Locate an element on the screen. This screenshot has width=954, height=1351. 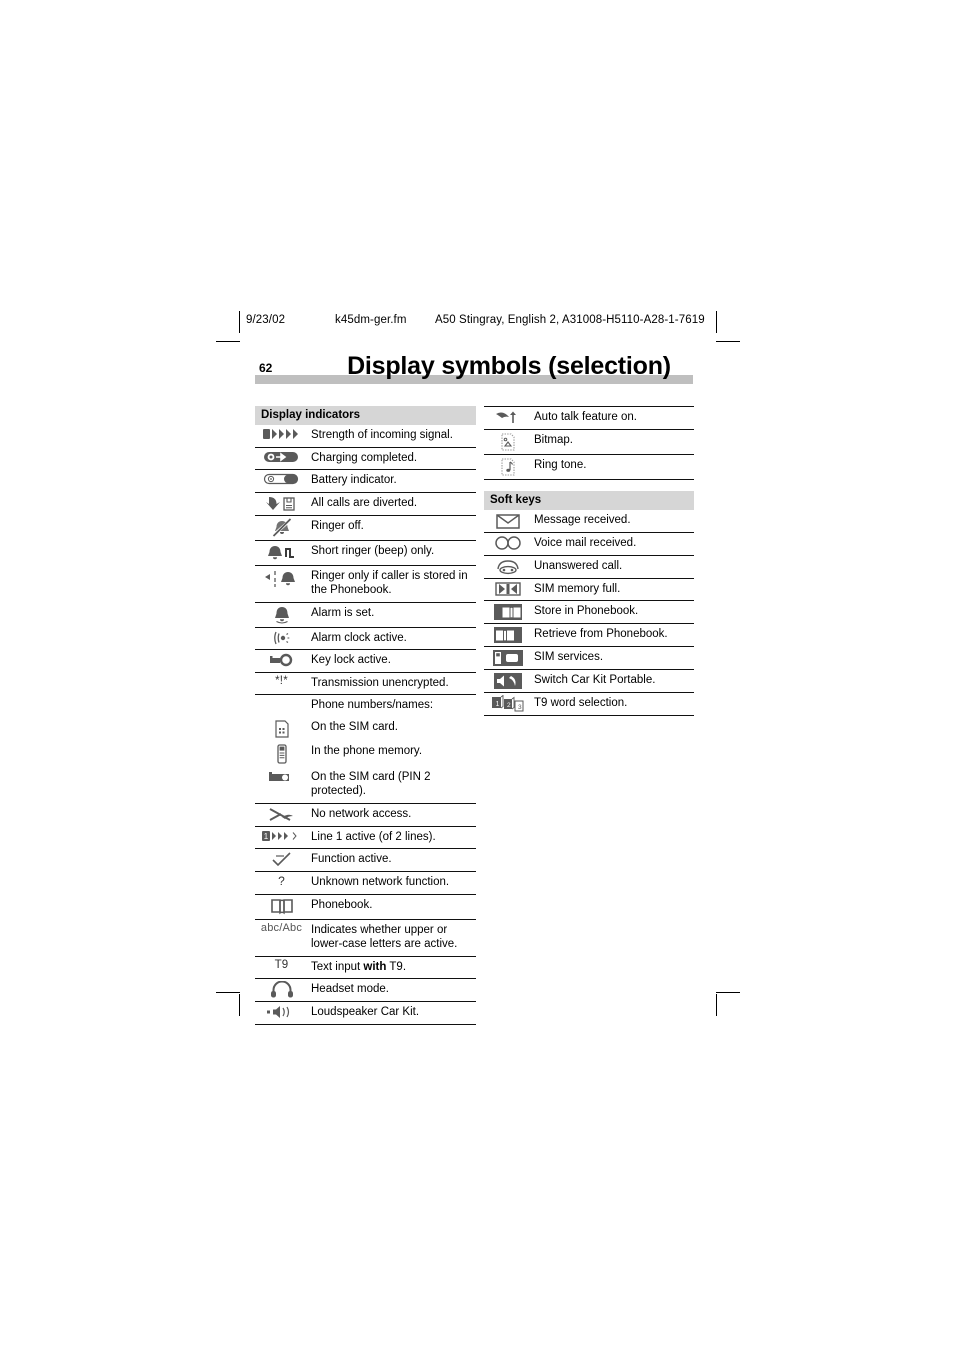
table-row: *!* Transmission unencrypted. is located at coordinates (365, 684).